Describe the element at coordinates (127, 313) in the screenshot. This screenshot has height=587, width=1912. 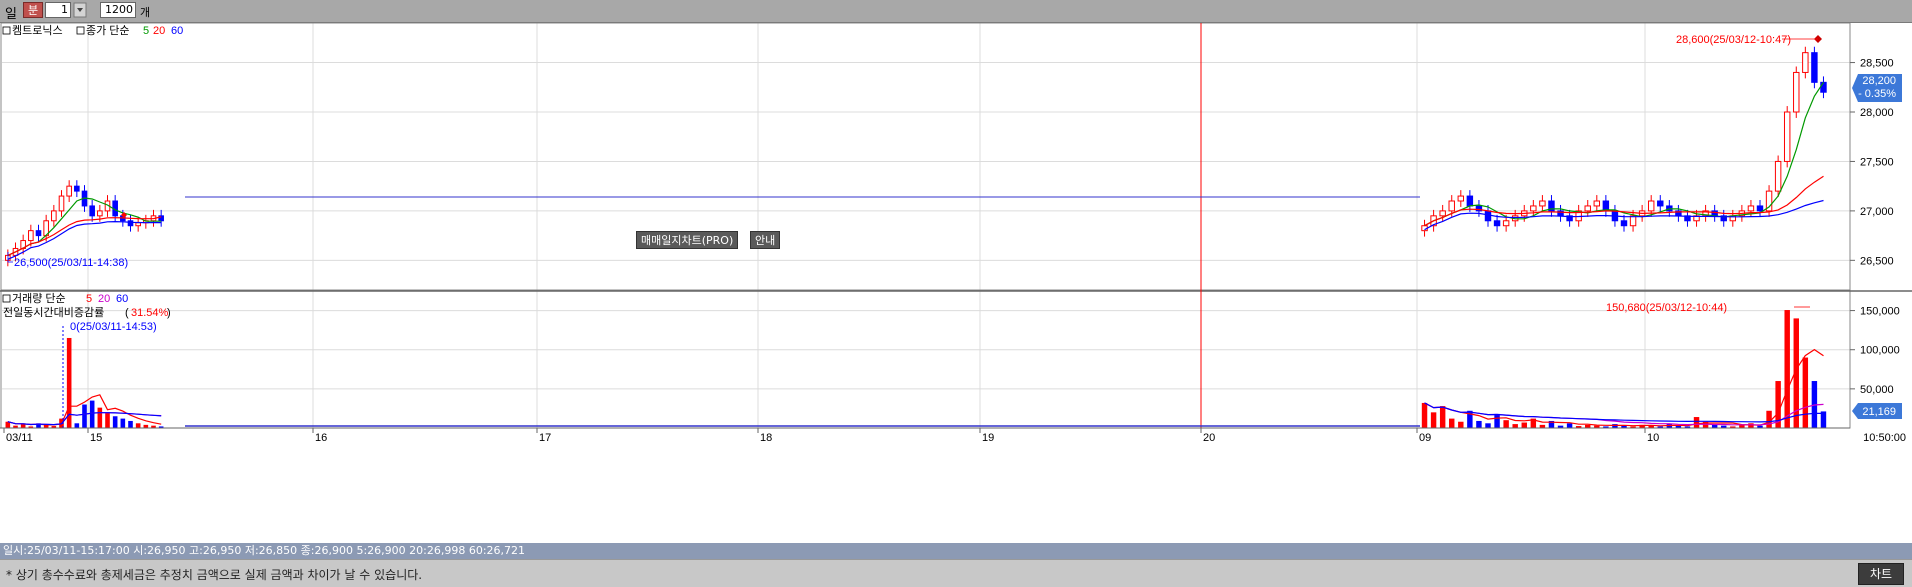
I see `compare-open-paren: (` at that location.